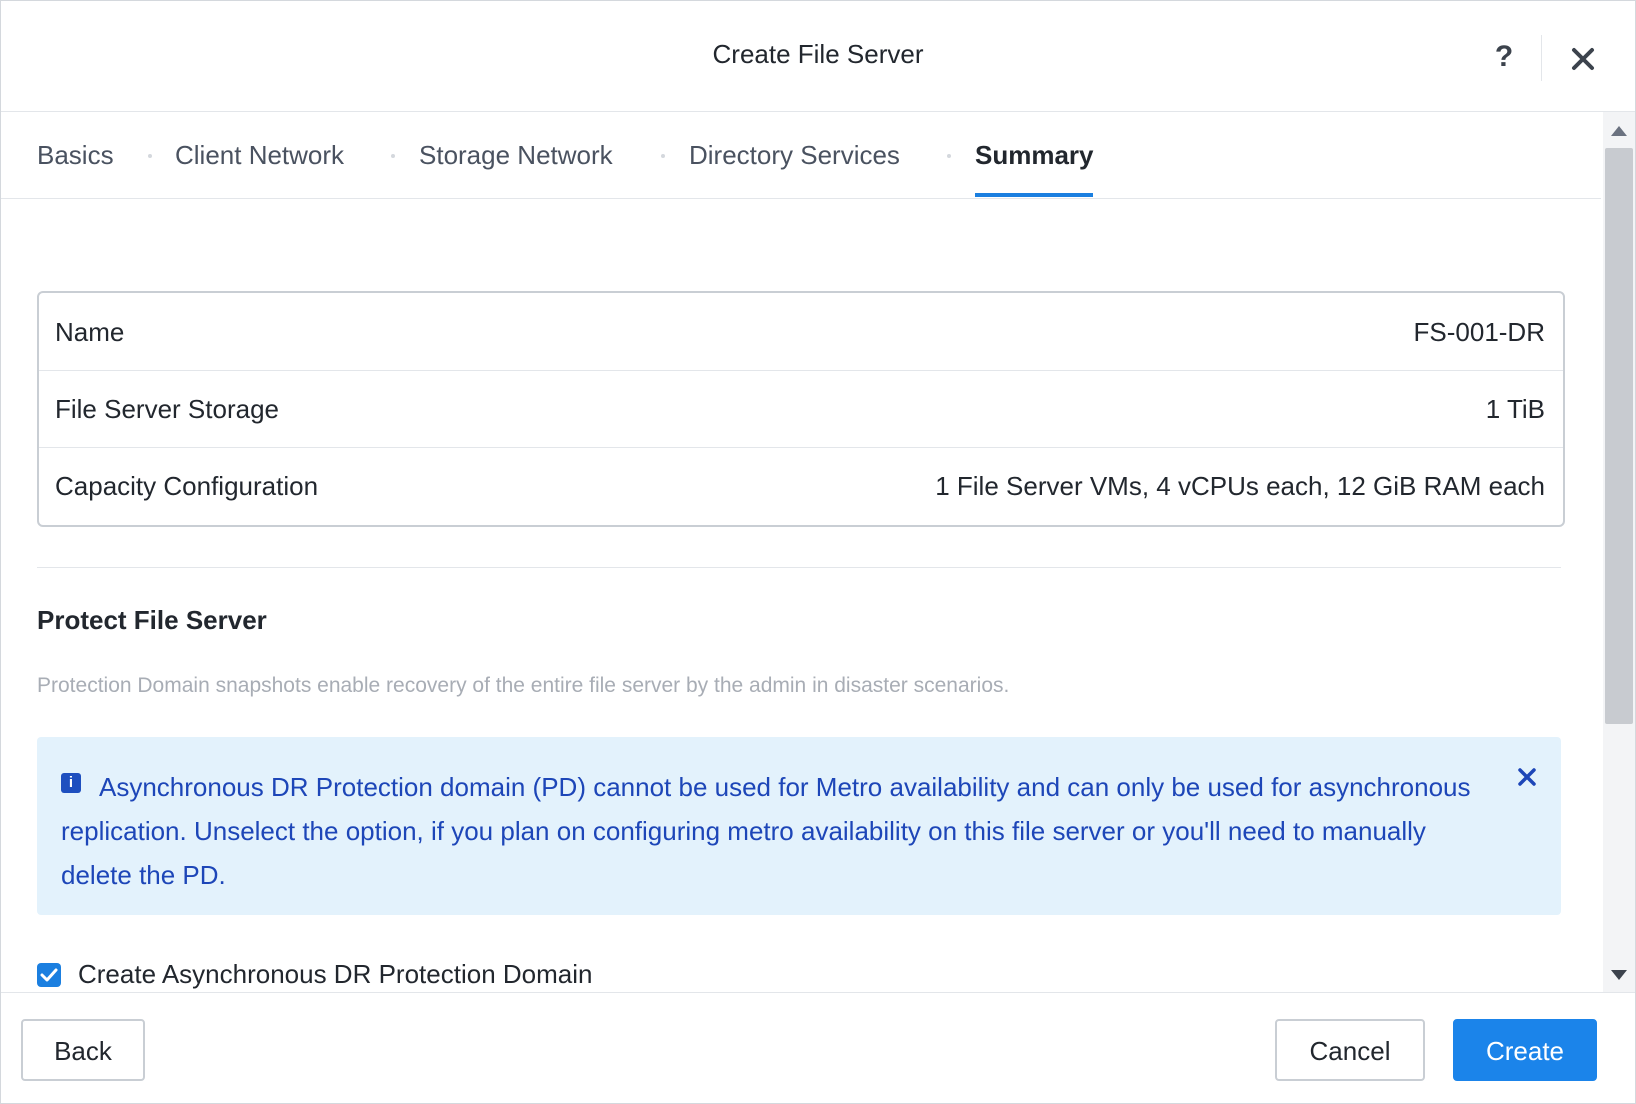 Image resolution: width=1636 pixels, height=1104 pixels. Describe the element at coordinates (83, 1050) in the screenshot. I see `back-button: Back` at that location.